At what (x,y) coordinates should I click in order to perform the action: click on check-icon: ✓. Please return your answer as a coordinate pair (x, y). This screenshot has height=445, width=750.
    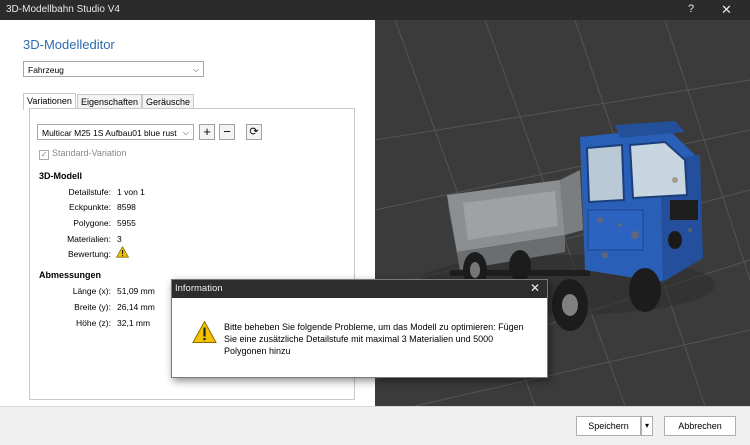
    Looking at the image, I should click on (44, 155).